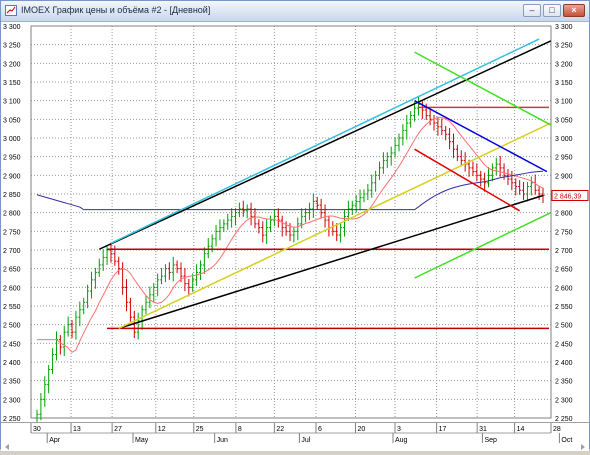  Describe the element at coordinates (490, 440) in the screenshot. I see `month-tick-label: Sep` at that location.